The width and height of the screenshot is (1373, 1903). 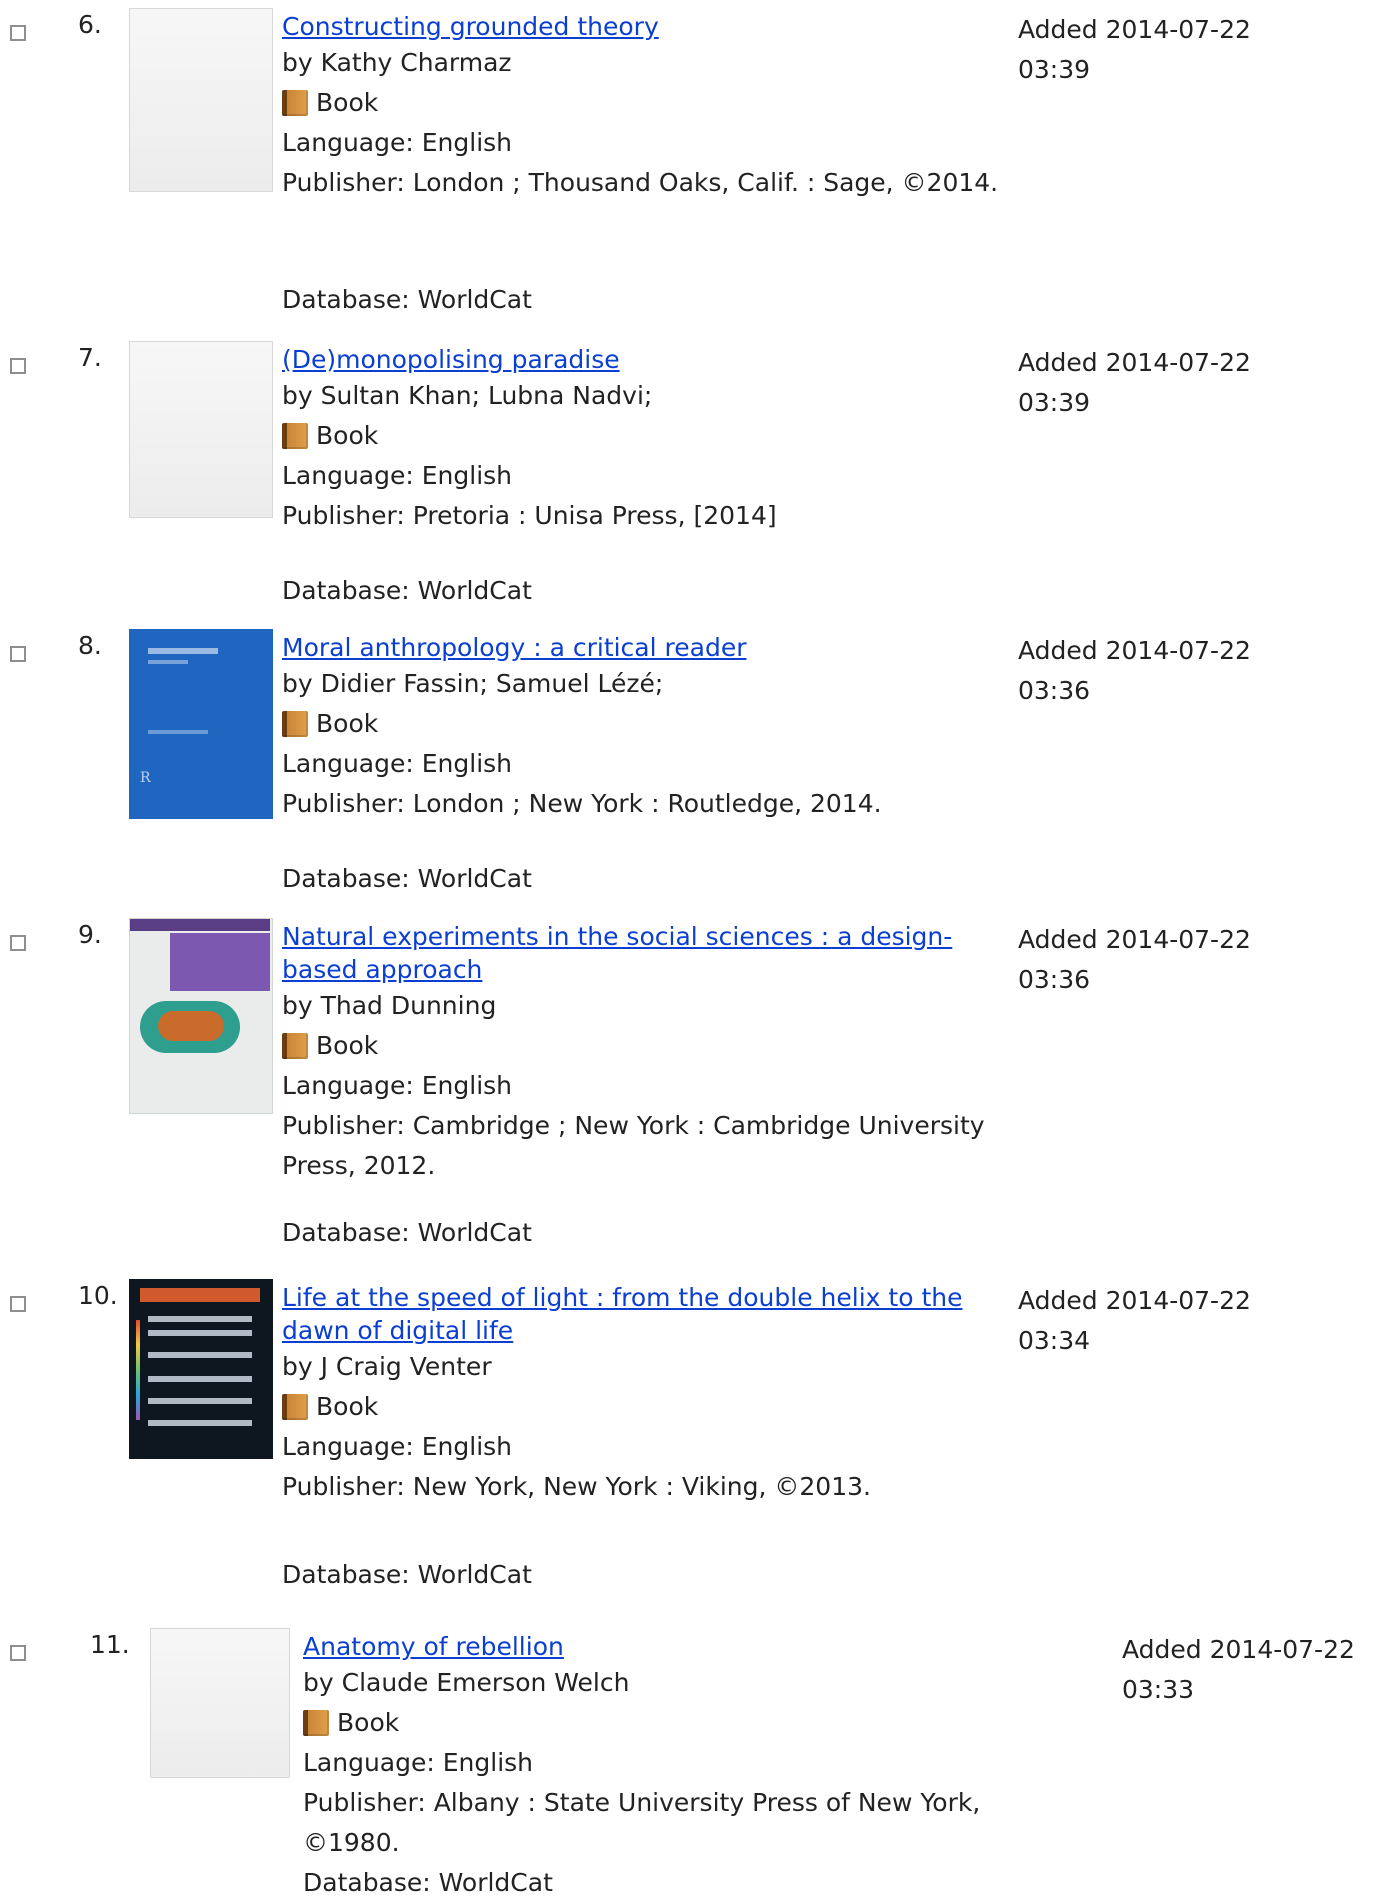 What do you see at coordinates (201, 724) in the screenshot?
I see `cover-thumbnail: R` at bounding box center [201, 724].